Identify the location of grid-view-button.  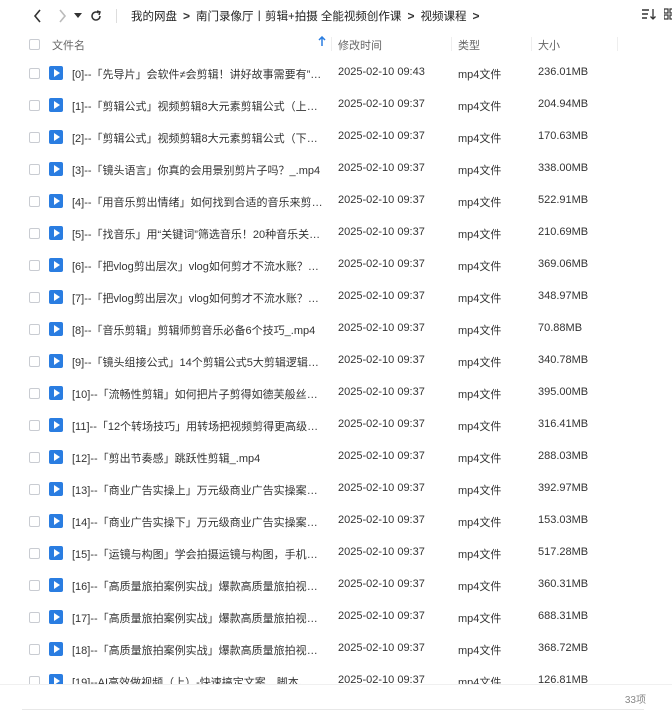
(667, 15).